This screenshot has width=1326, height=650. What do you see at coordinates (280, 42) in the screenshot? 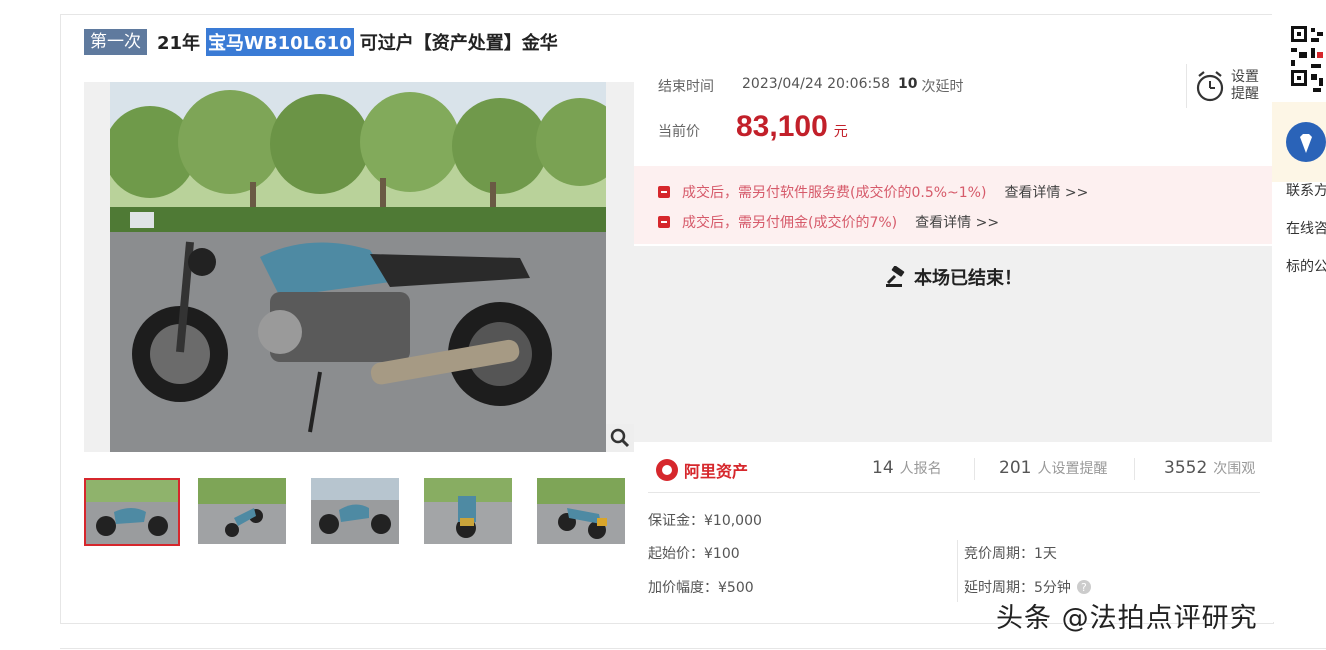
I see `title-highlight: 宝马WB10L610` at bounding box center [280, 42].